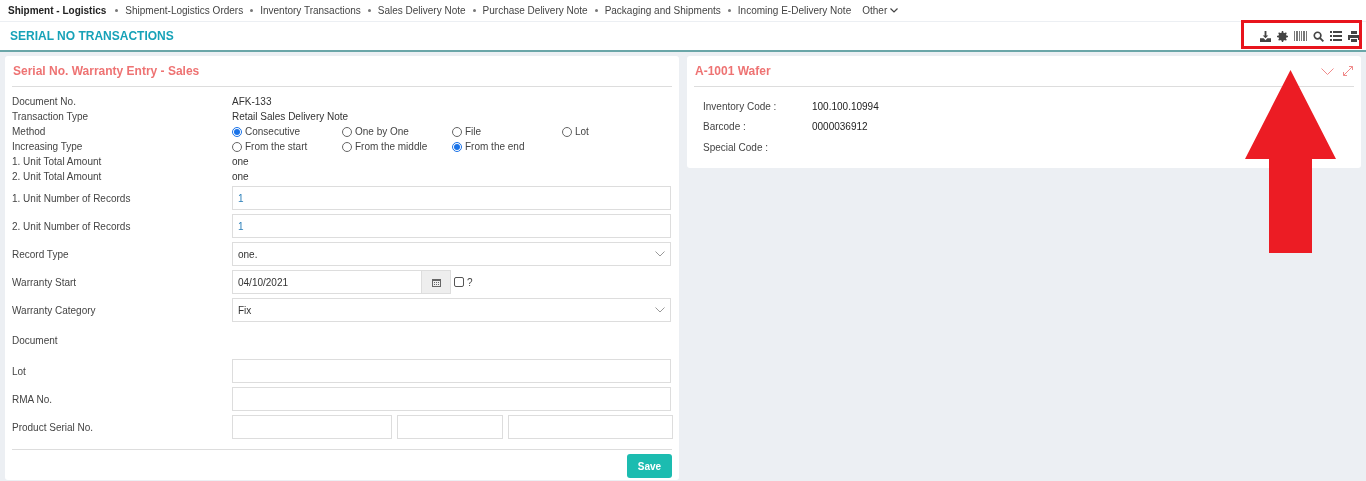  What do you see at coordinates (184, 10) in the screenshot?
I see `nav-link: Shipment-Logistics Orders` at bounding box center [184, 10].